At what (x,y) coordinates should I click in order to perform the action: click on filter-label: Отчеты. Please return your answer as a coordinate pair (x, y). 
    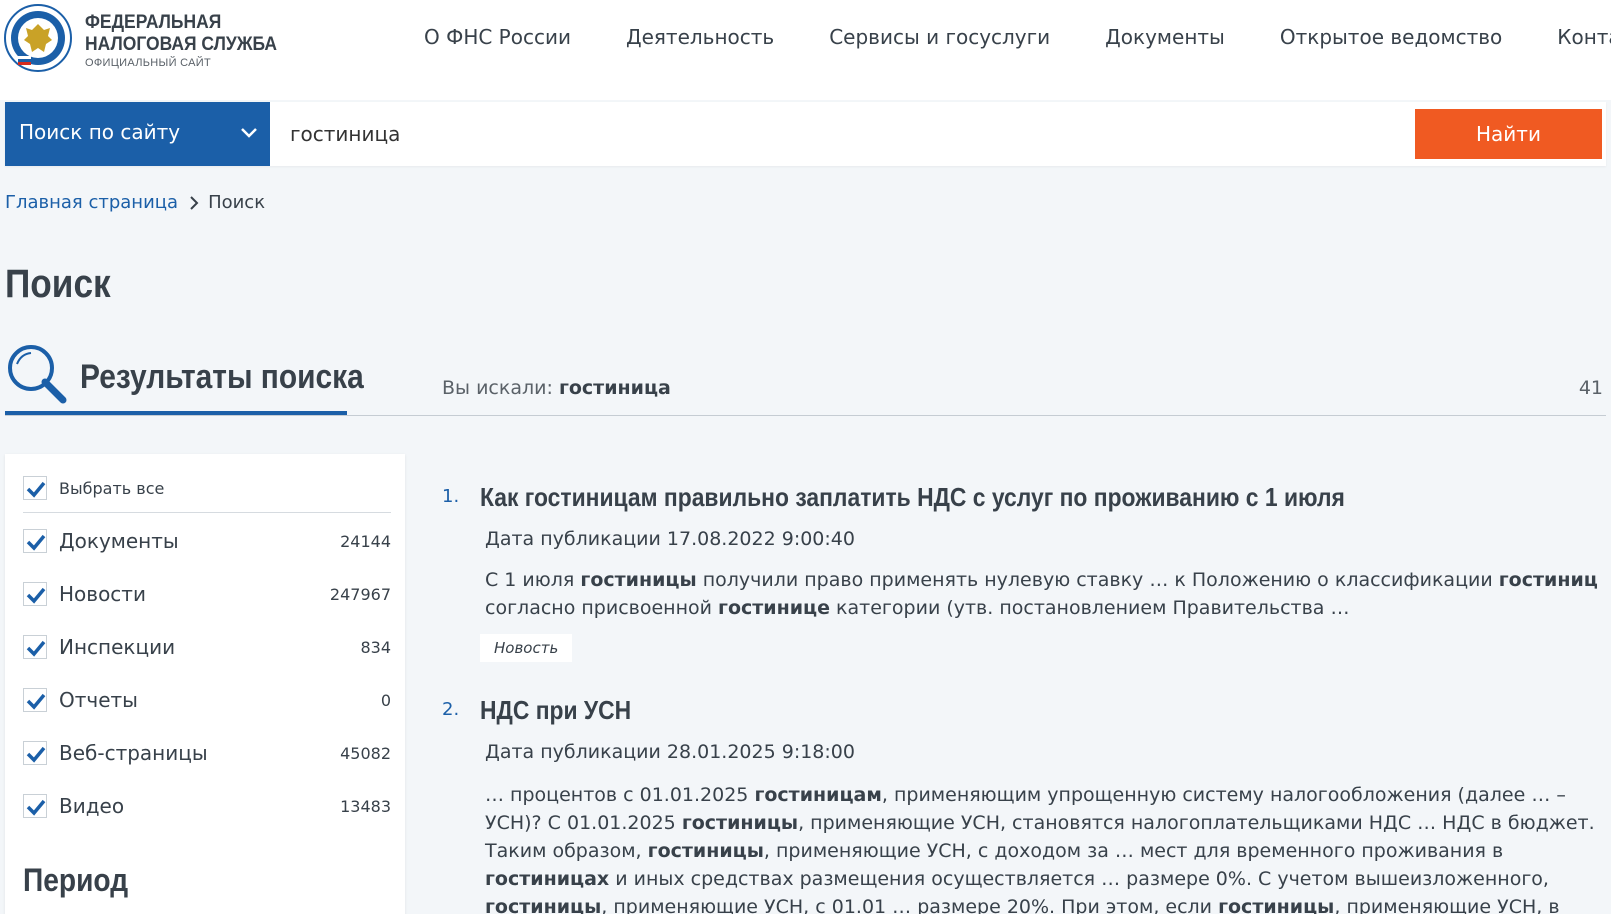
    Looking at the image, I should click on (98, 700).